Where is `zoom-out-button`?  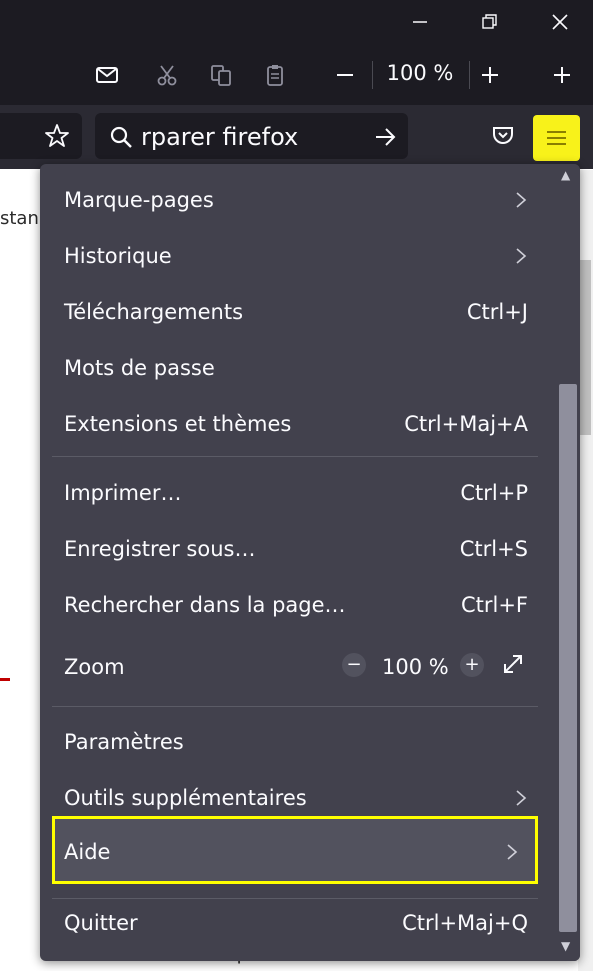 zoom-out-button is located at coordinates (345, 75).